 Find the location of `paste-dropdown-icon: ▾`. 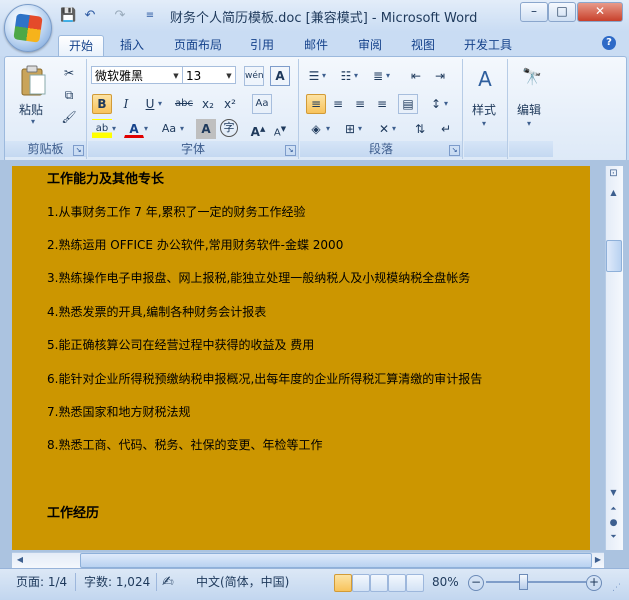

paste-dropdown-icon: ▾ is located at coordinates (33, 121).